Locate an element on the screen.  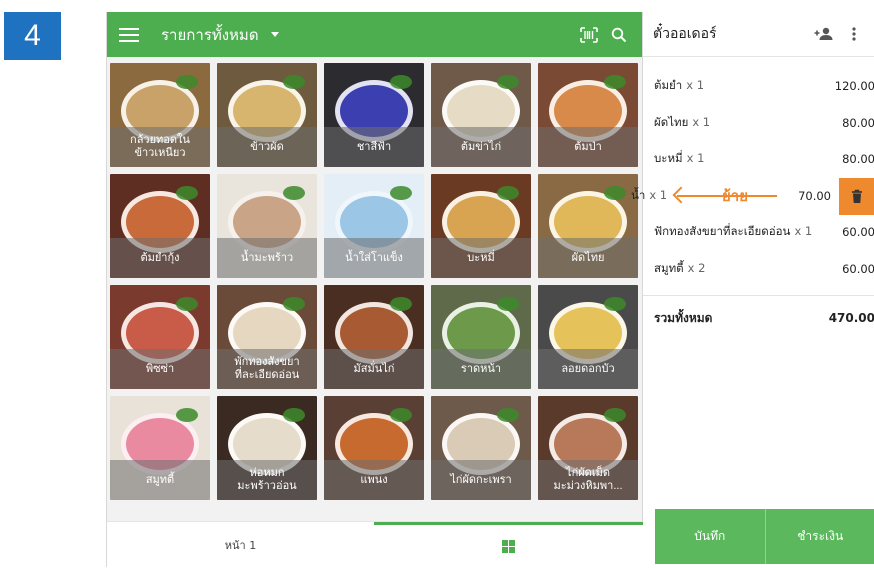
search-icon is located at coordinates (619, 35).